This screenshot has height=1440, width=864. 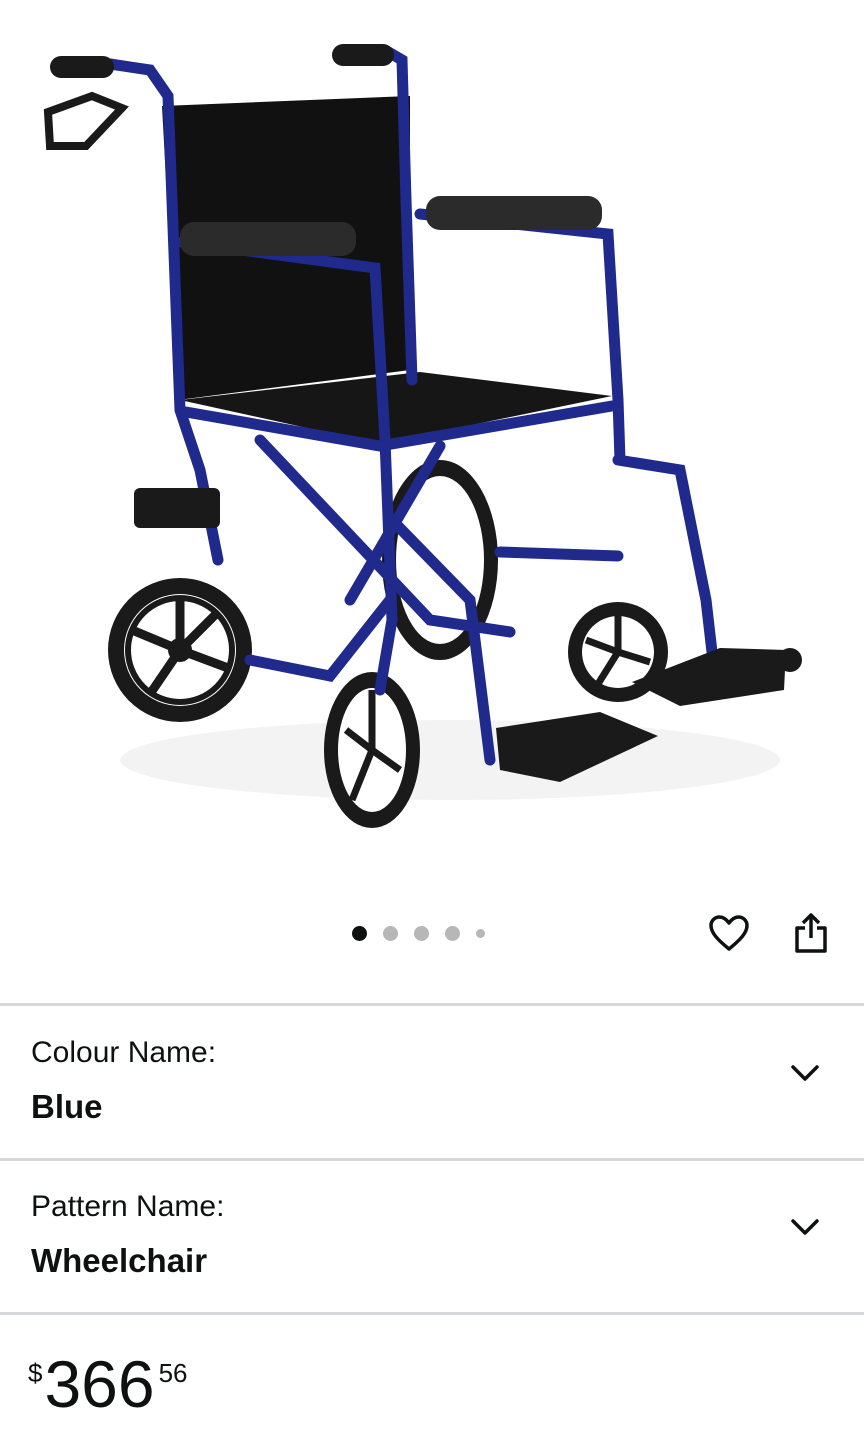 What do you see at coordinates (180, 650) in the screenshot?
I see `rear-wheel-left` at bounding box center [180, 650].